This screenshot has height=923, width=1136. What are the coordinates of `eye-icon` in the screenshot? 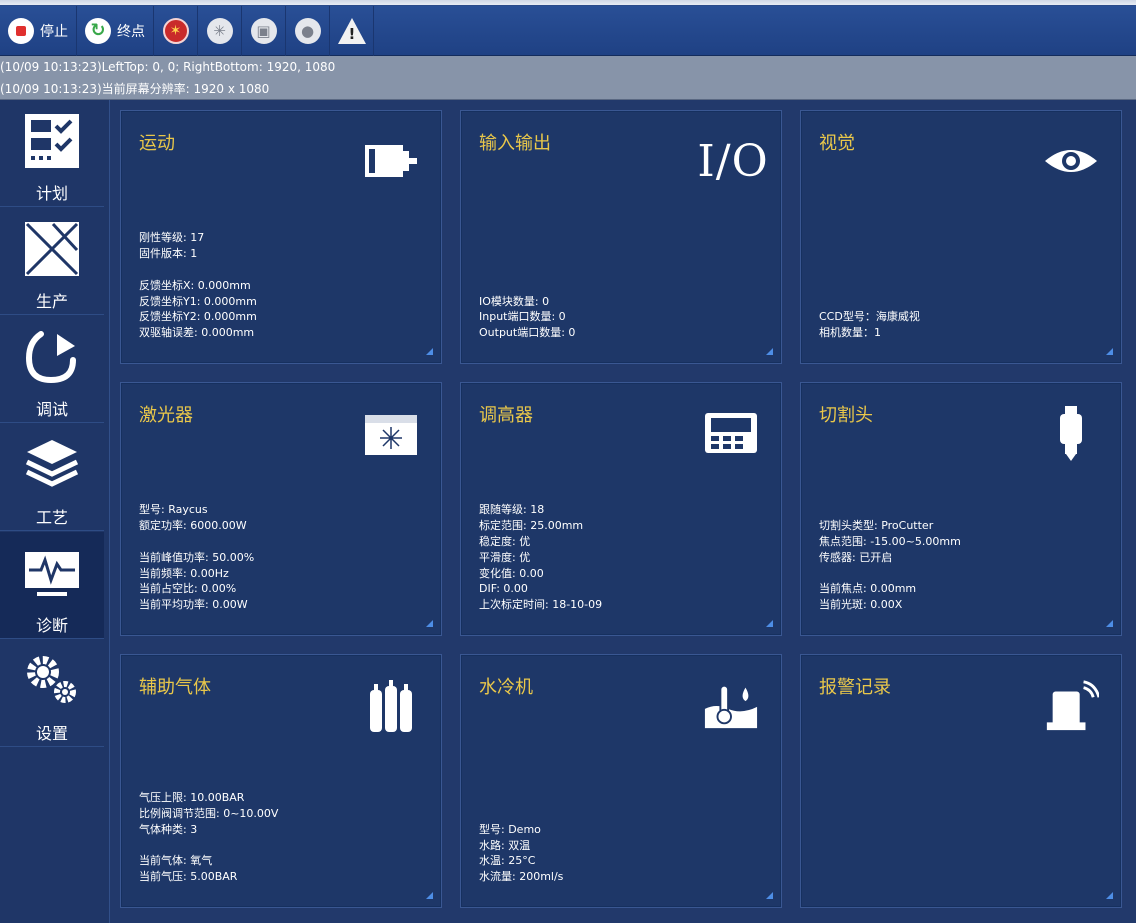 It's located at (1071, 161).